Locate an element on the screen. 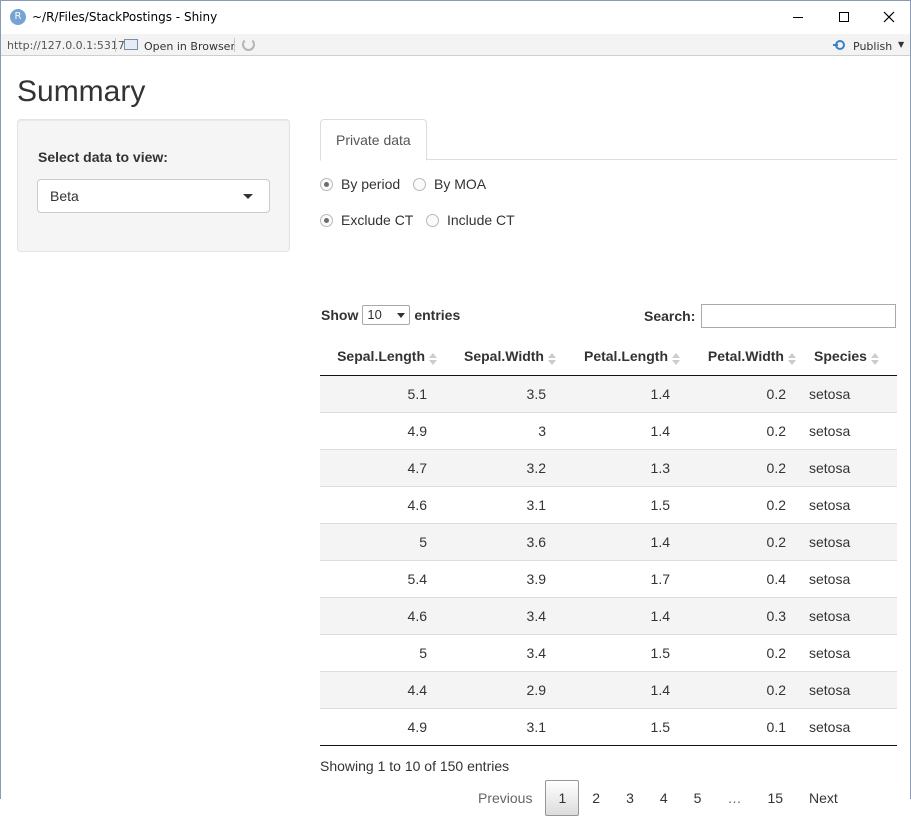 This screenshot has height=816, width=911. refresh-icon is located at coordinates (248, 44).